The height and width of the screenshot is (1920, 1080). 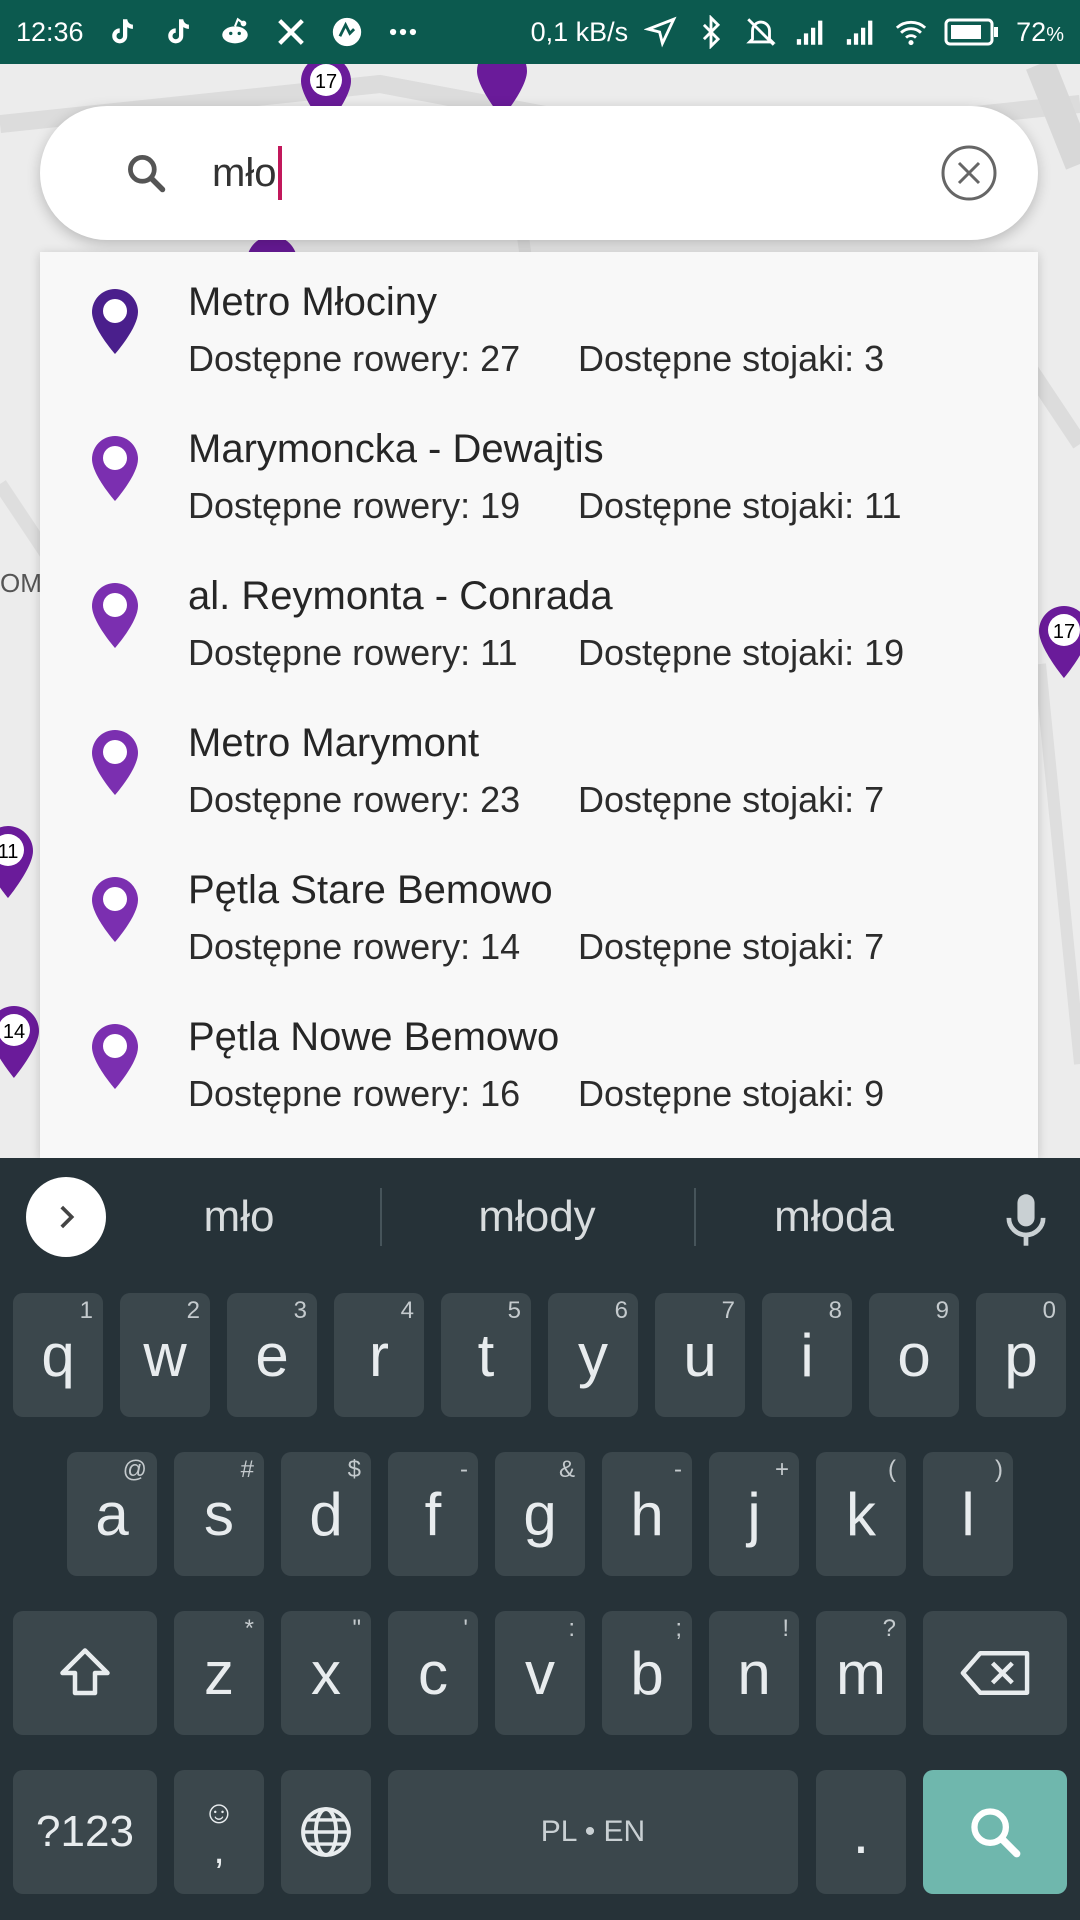 I want to click on battery-icon, so click(x=971, y=32).